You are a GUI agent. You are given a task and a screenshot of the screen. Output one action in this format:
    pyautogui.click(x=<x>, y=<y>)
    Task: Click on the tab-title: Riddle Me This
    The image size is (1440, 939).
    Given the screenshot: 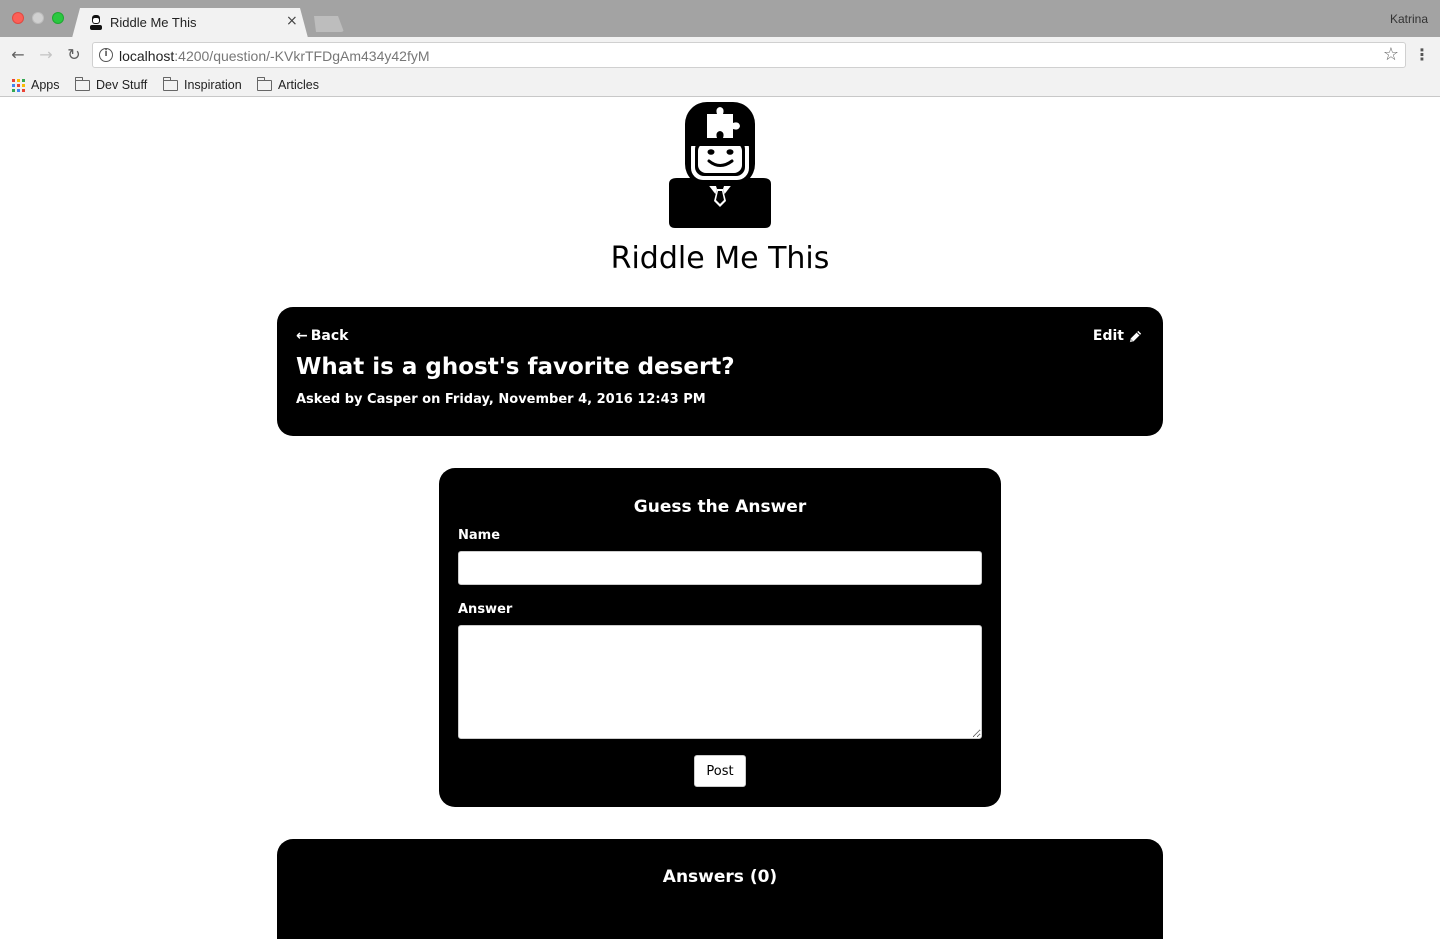 What is the action you would take?
    pyautogui.click(x=153, y=22)
    